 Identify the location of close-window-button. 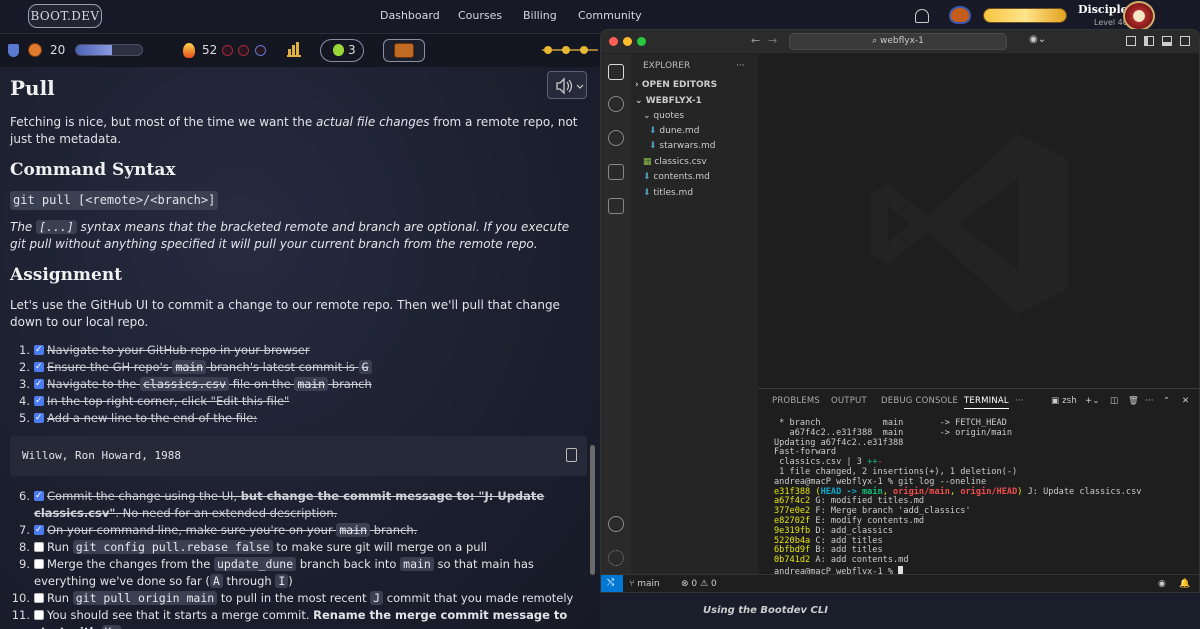
(613, 41).